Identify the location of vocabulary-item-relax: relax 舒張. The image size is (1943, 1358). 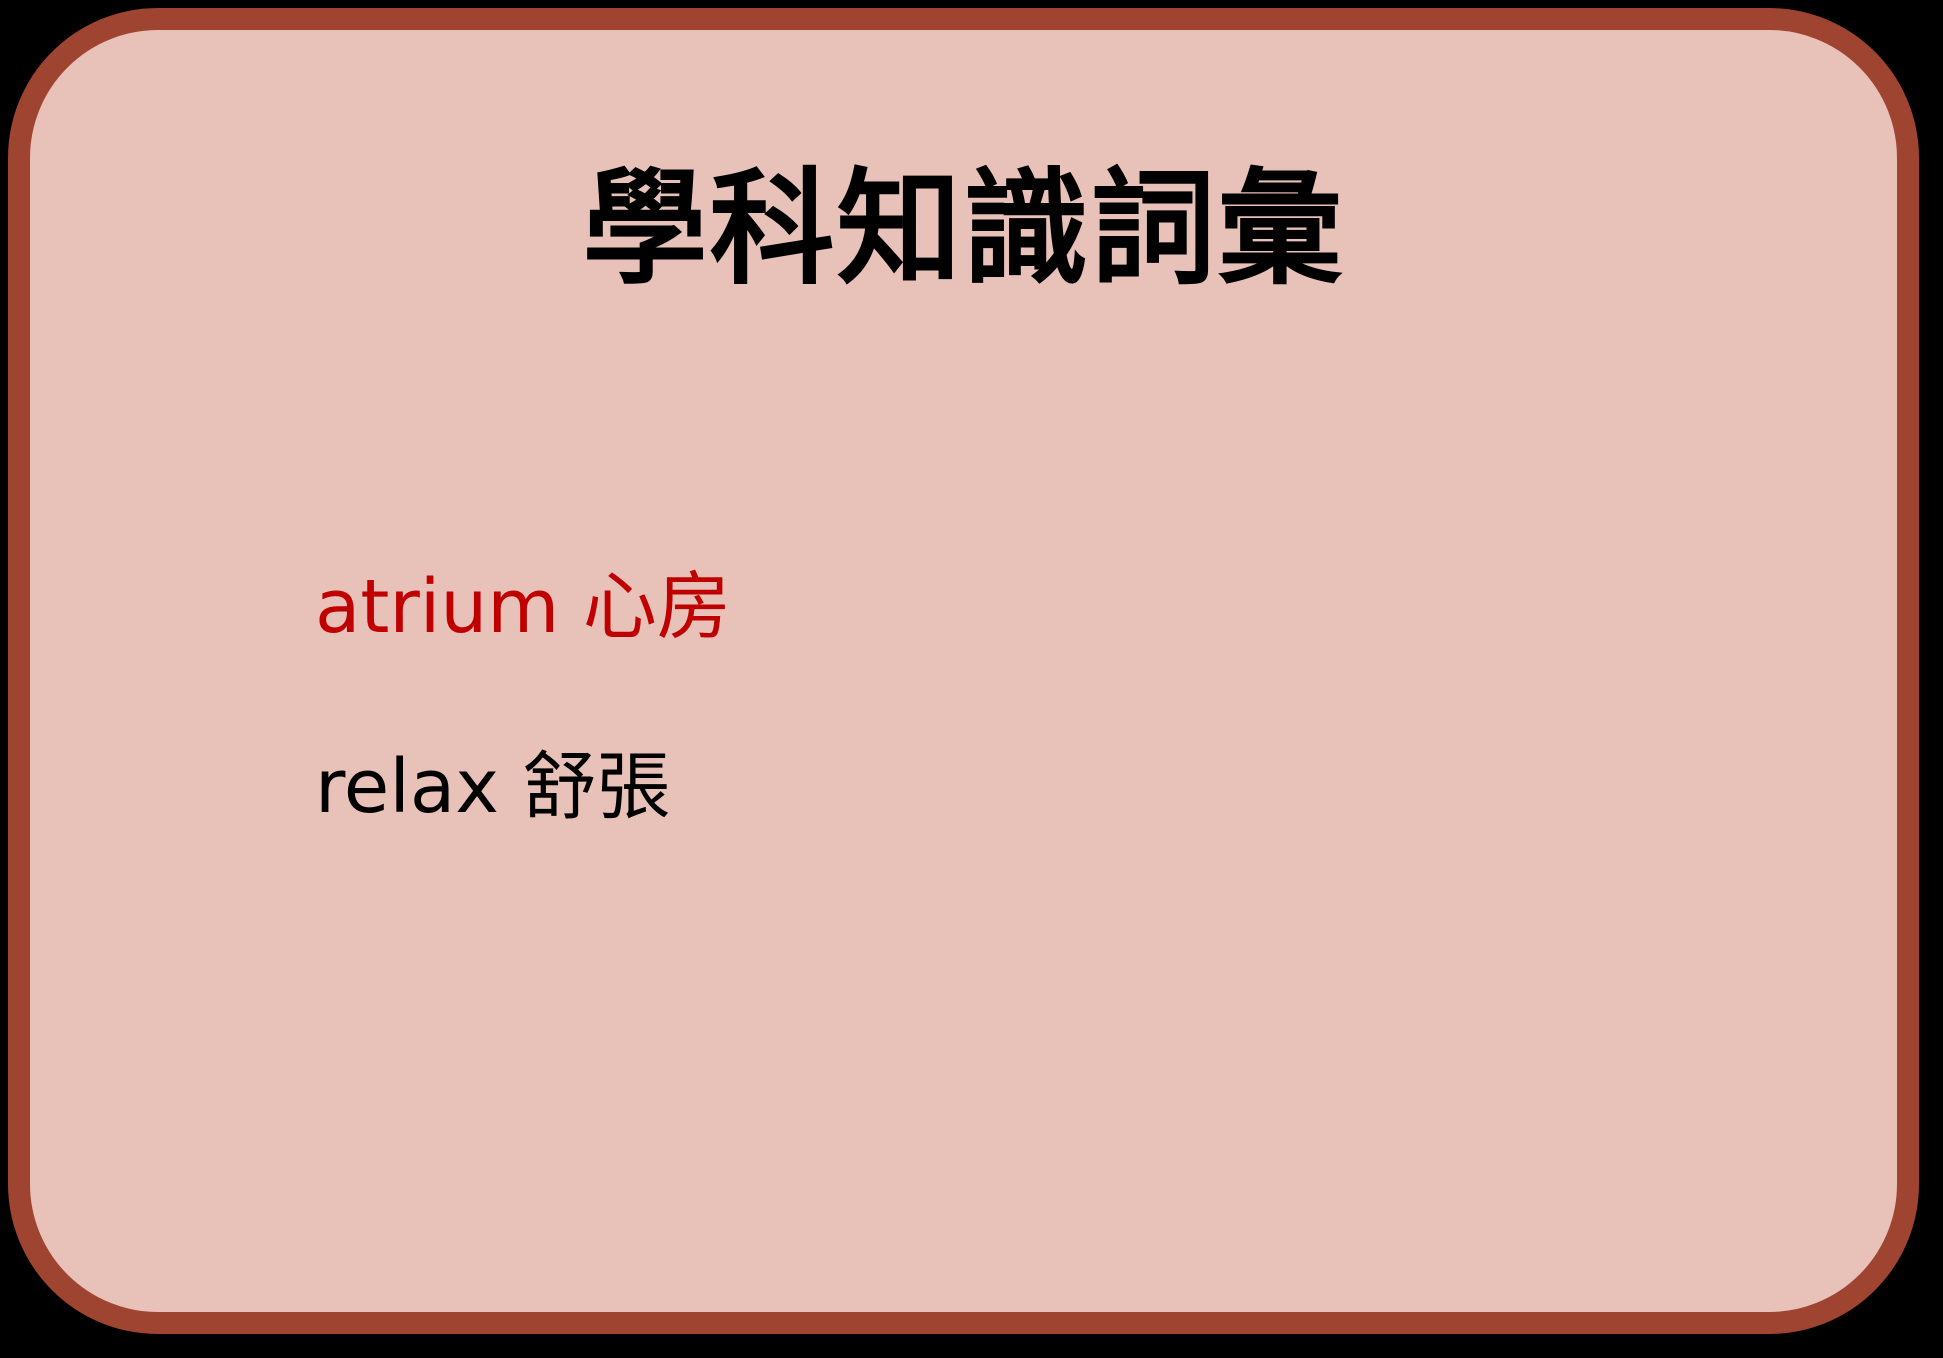
(523, 787).